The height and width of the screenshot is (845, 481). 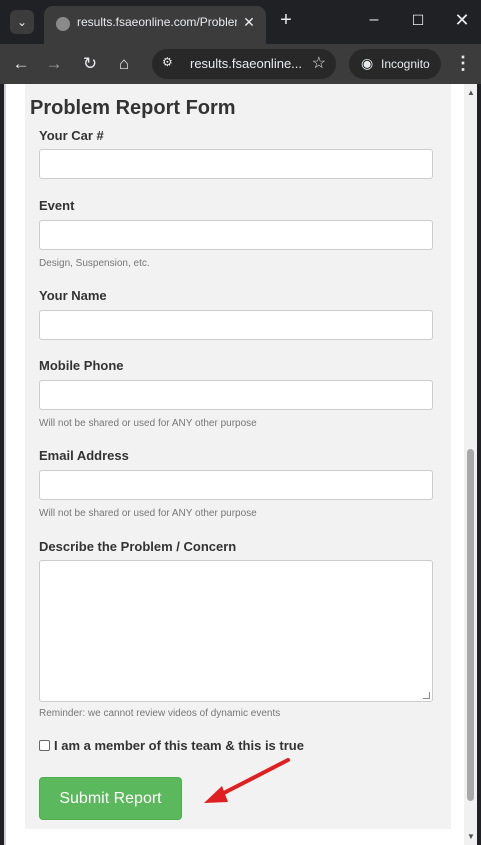 I want to click on car-number-label: Your Car #, so click(x=71, y=135).